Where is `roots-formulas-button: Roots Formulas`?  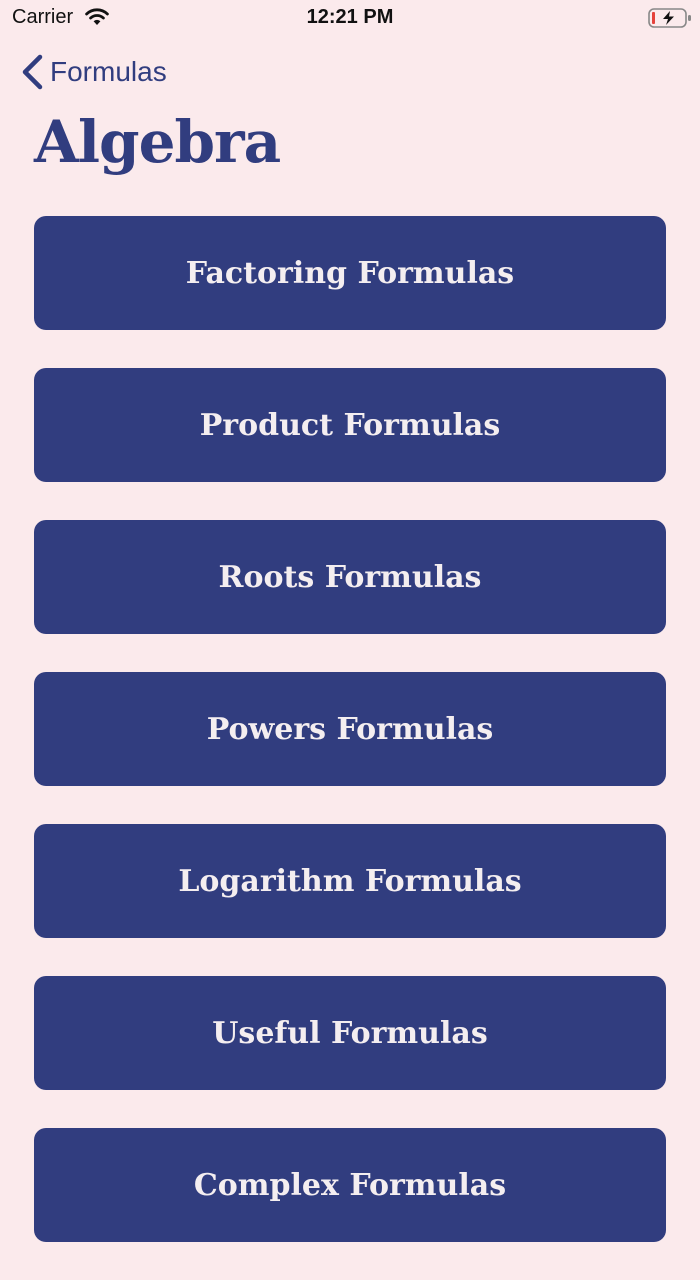 roots-formulas-button: Roots Formulas is located at coordinates (350, 577).